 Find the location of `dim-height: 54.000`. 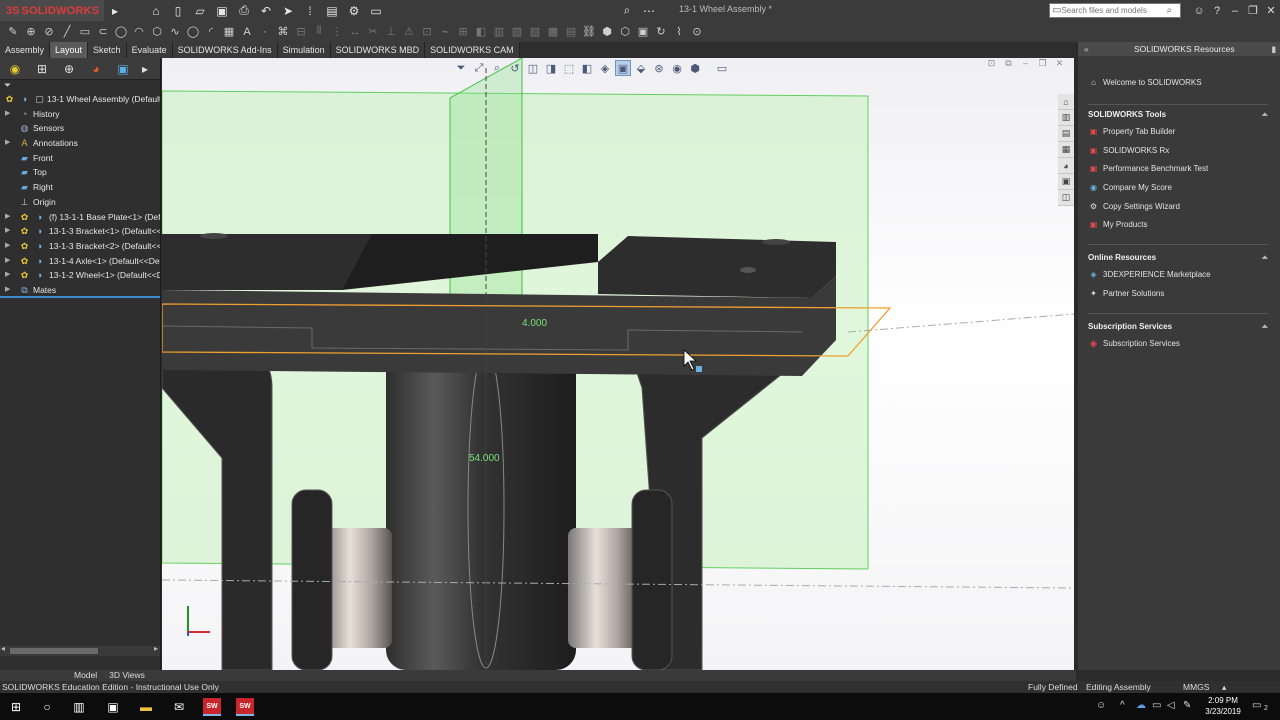

dim-height: 54.000 is located at coordinates (484, 458).